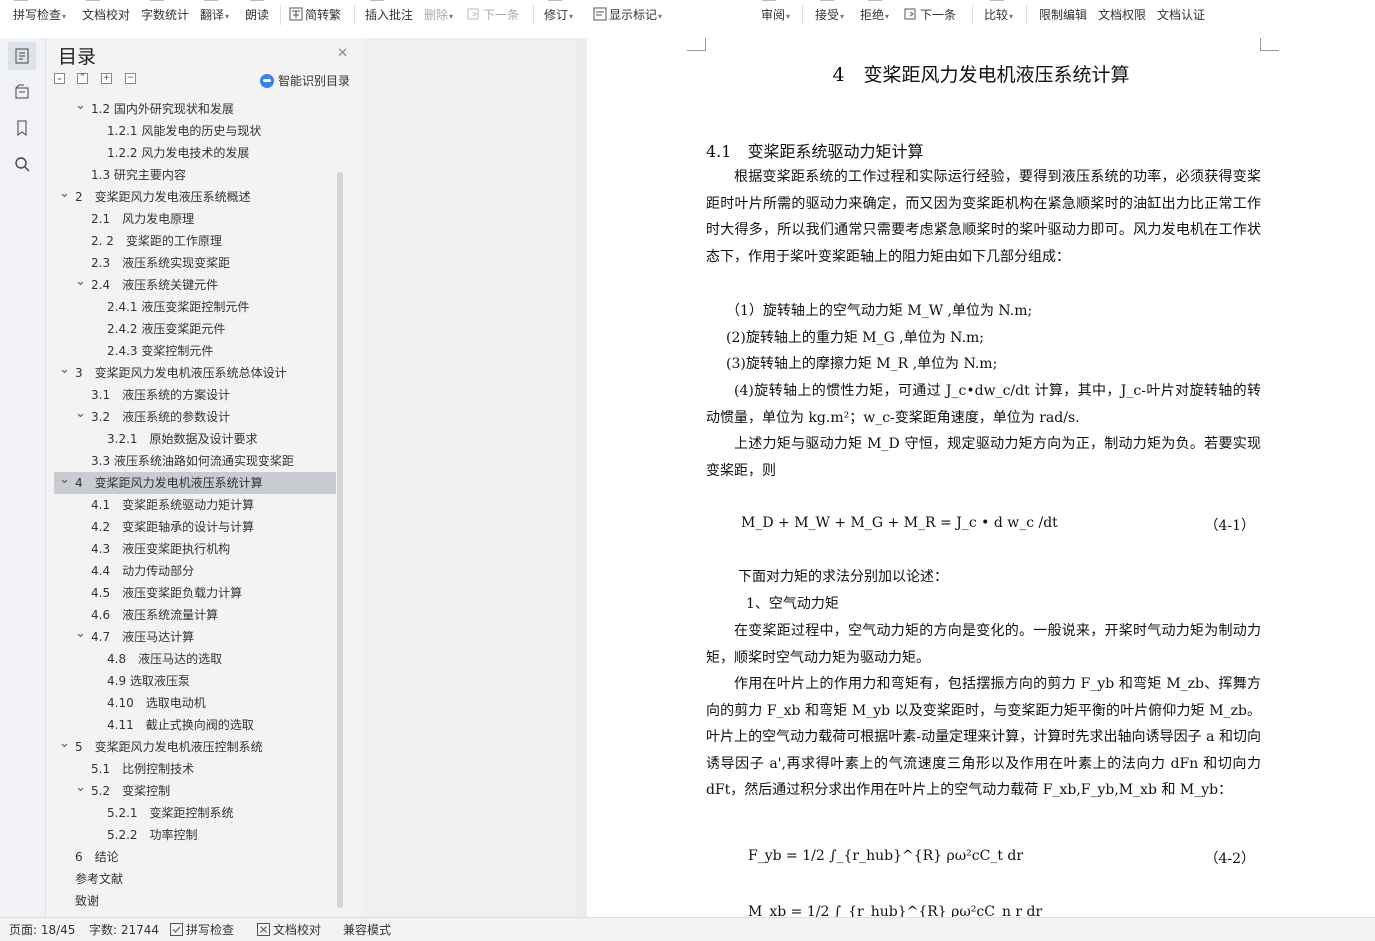 This screenshot has height=941, width=1375. What do you see at coordinates (998, 16) in the screenshot?
I see `compare-button: 比较▾` at bounding box center [998, 16].